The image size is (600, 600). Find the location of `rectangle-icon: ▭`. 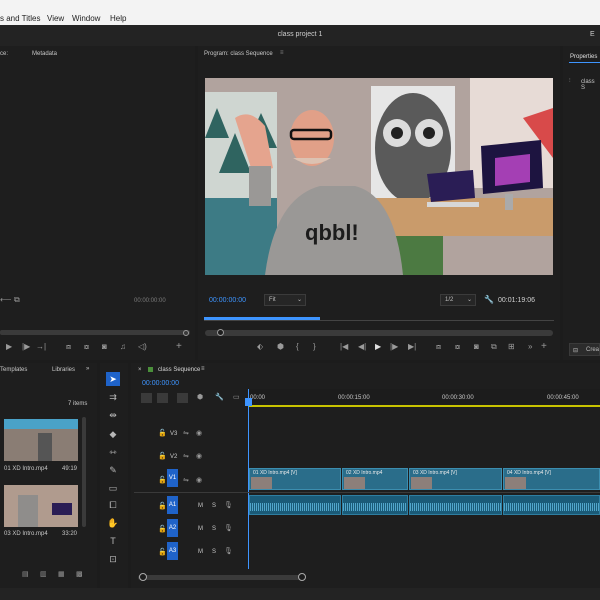

rectangle-icon: ▭ is located at coordinates (113, 488).